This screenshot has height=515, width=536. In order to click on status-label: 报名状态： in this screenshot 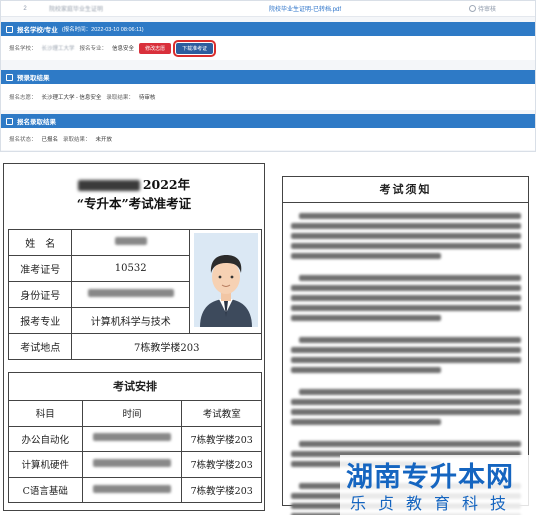, I will do `click(23, 140)`.